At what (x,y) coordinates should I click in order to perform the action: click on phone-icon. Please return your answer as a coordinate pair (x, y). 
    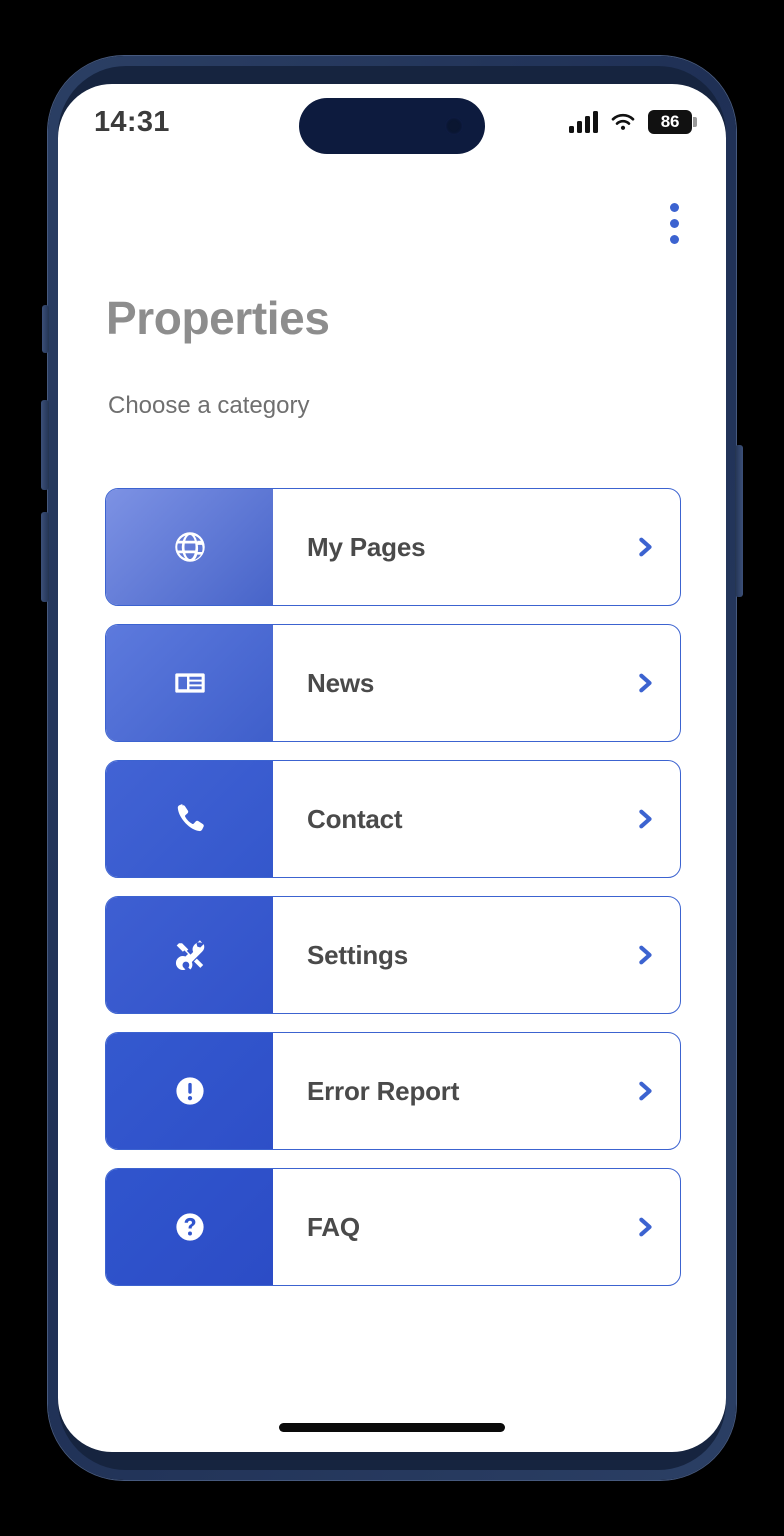
    Looking at the image, I should click on (190, 817).